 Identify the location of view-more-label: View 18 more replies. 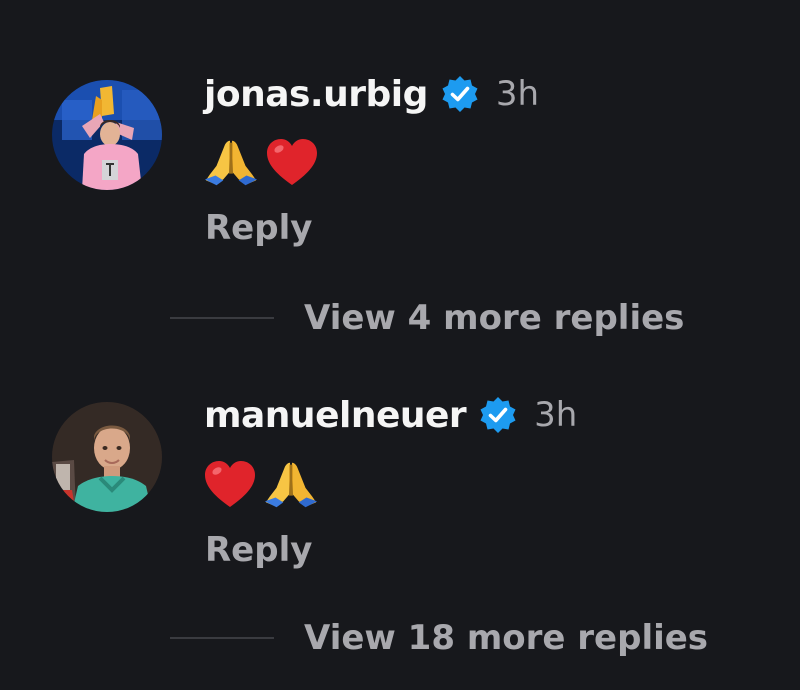
(506, 638).